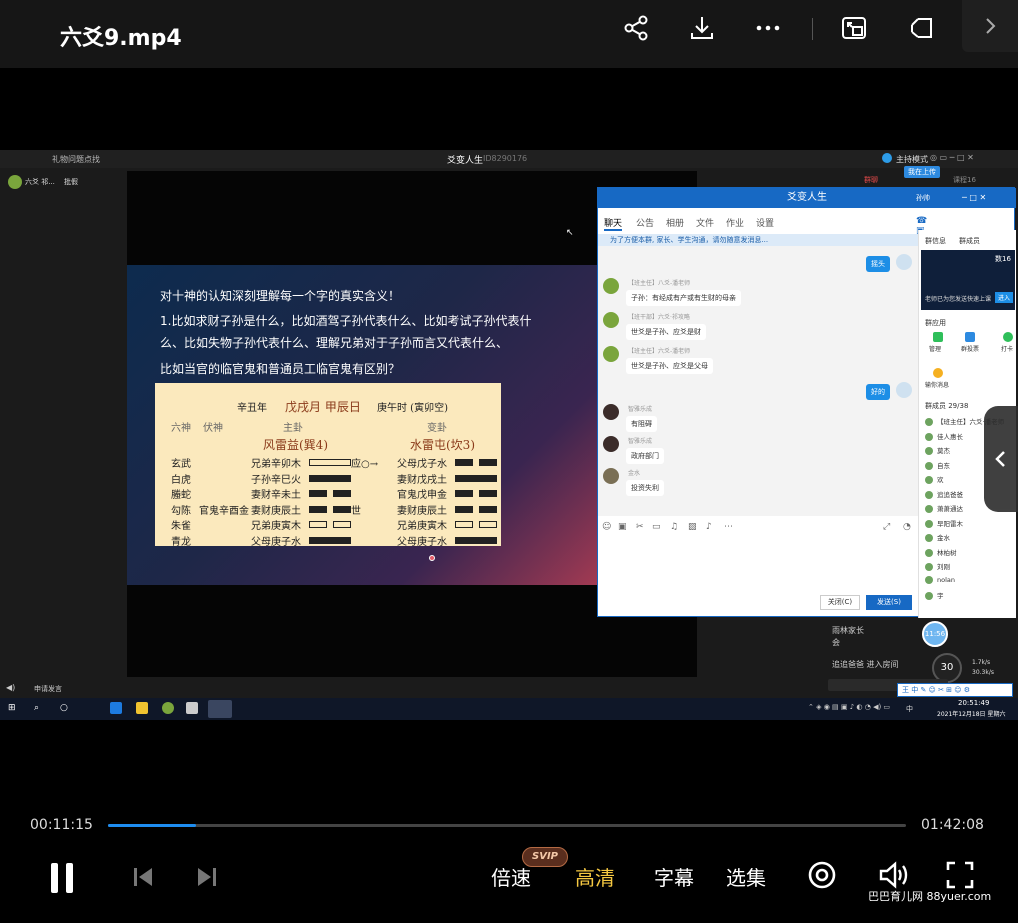 This screenshot has width=1018, height=923. What do you see at coordinates (1003, 259) in the screenshot?
I see `live-count: 数16` at bounding box center [1003, 259].